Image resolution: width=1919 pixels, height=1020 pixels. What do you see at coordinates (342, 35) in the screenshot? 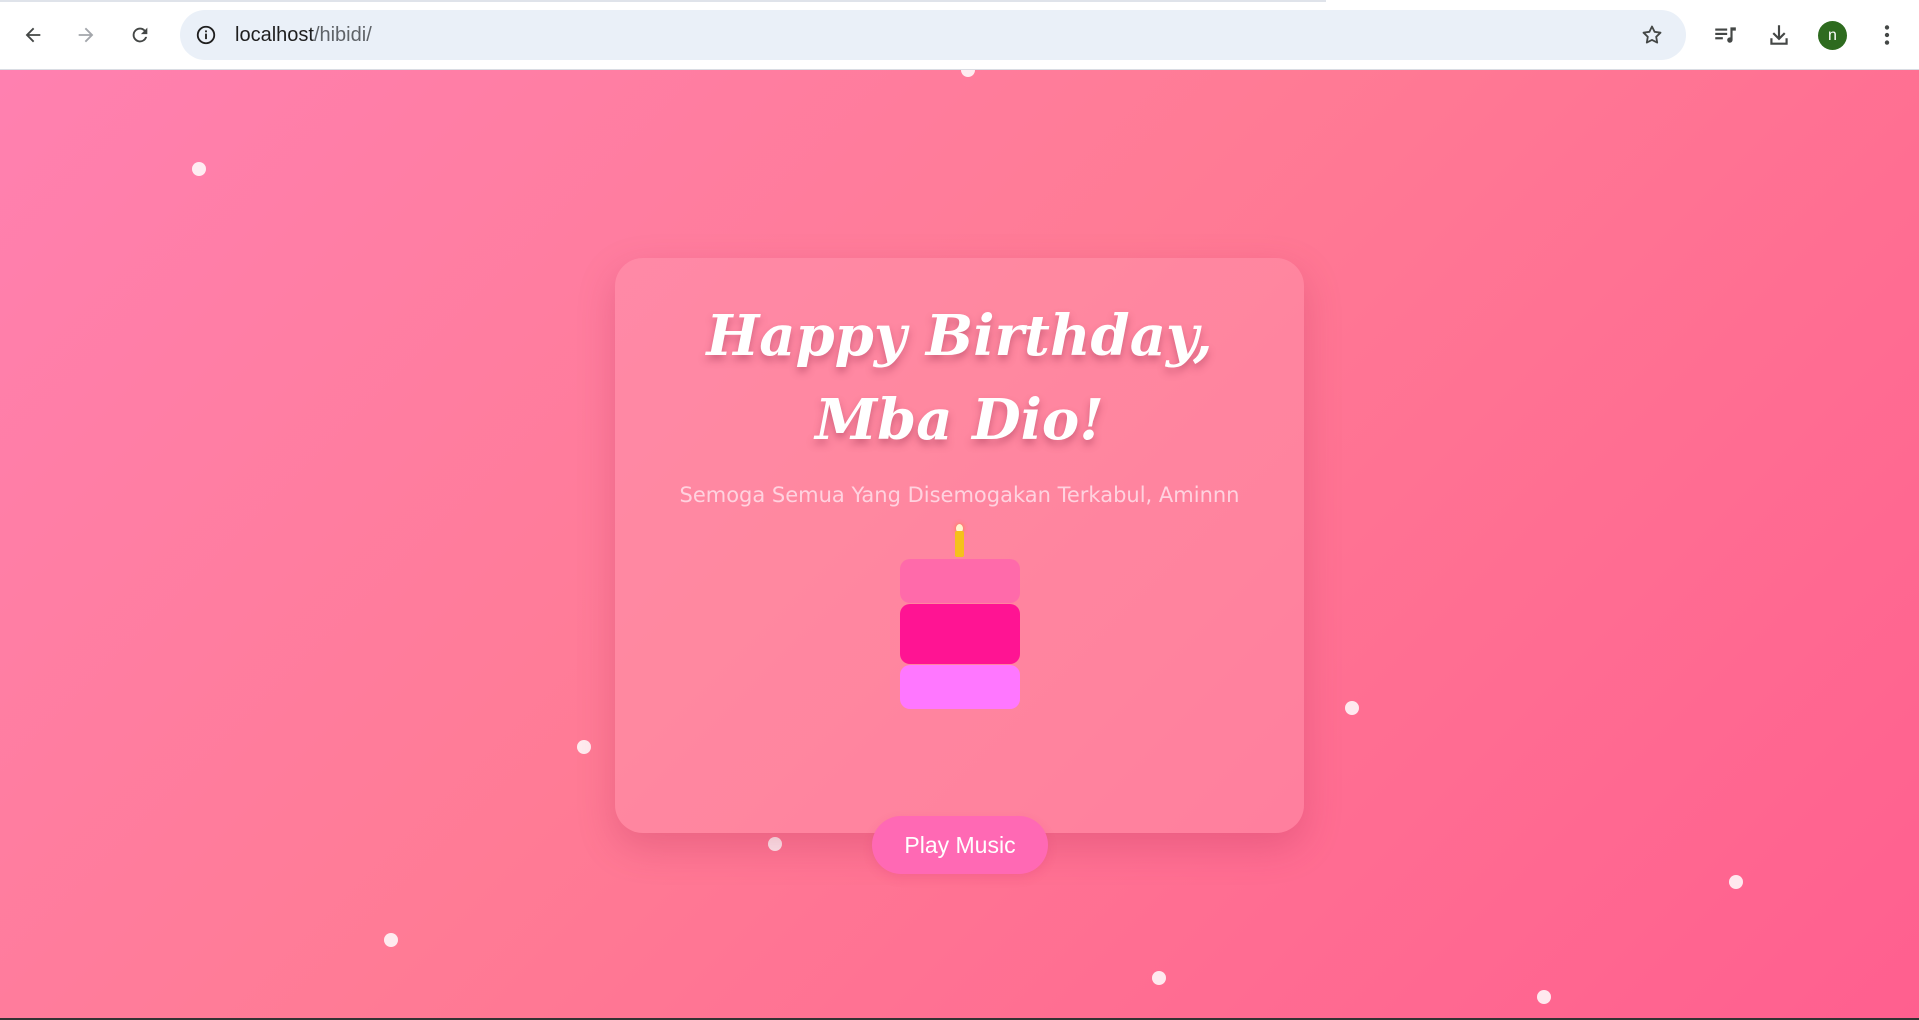
I see `url-path: /hibidi/` at bounding box center [342, 35].